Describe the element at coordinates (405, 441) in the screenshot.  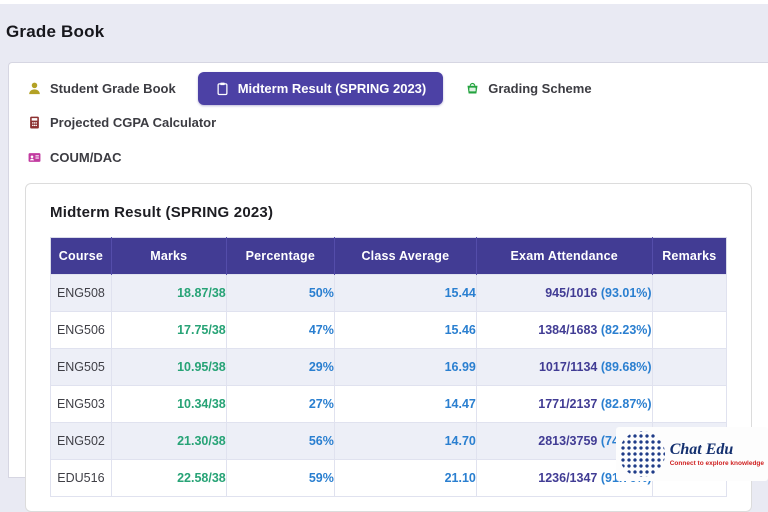
I see `class-average-cell: 14.70` at that location.